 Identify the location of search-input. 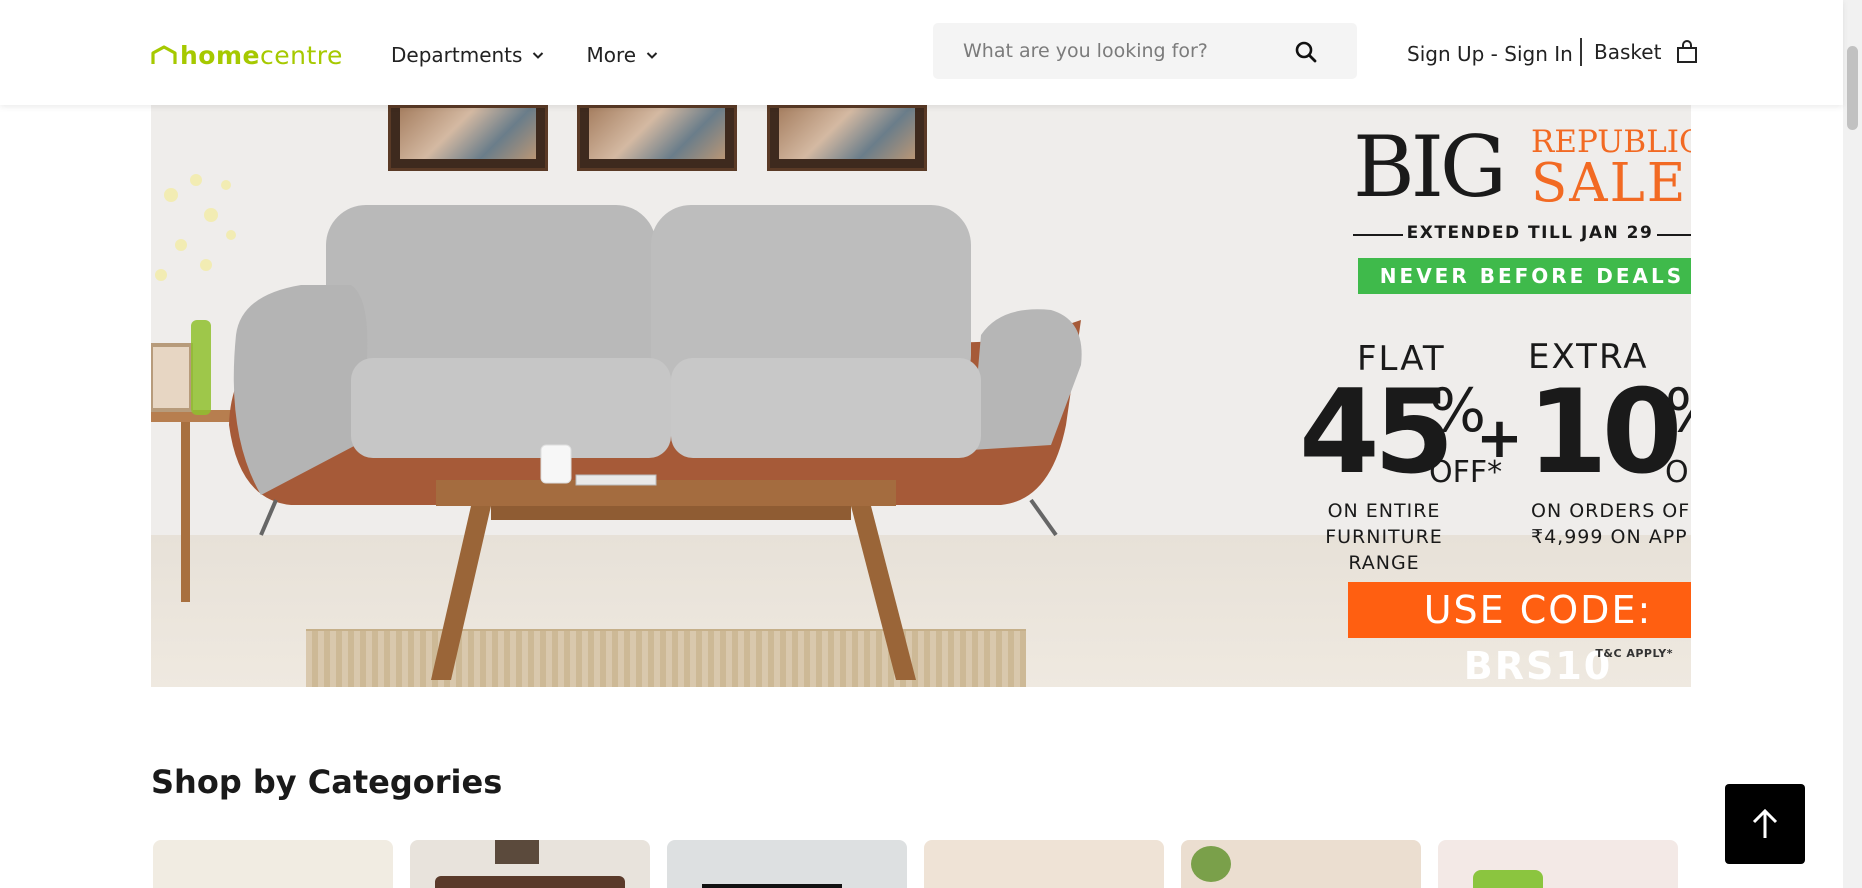
(1133, 51).